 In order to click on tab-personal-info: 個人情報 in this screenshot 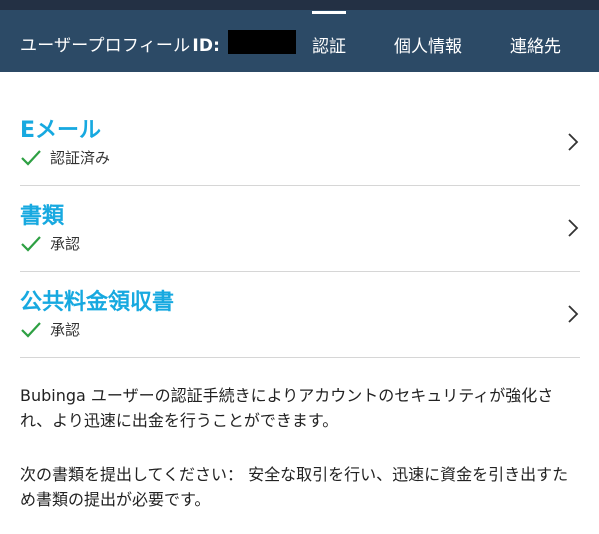, I will do `click(428, 44)`.